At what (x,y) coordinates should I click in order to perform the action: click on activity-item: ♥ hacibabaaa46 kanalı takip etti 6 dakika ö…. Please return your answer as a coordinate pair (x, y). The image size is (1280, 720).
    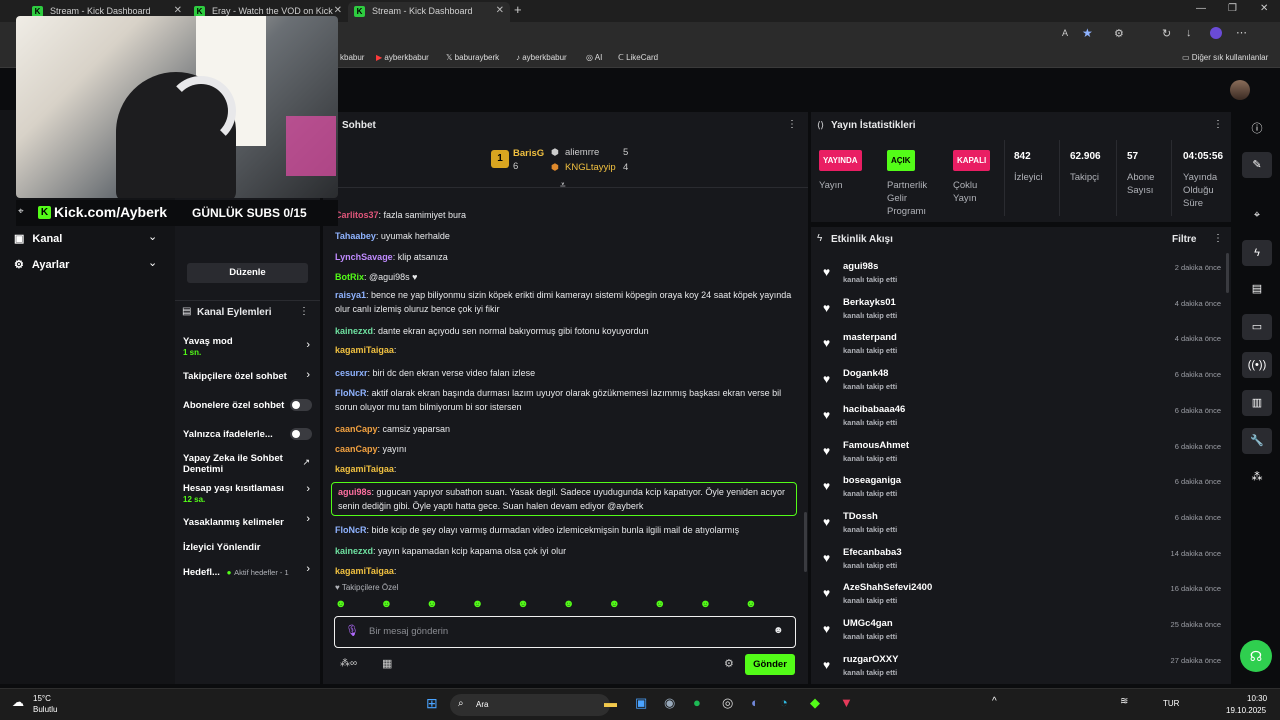
    Looking at the image, I should click on (1021, 421).